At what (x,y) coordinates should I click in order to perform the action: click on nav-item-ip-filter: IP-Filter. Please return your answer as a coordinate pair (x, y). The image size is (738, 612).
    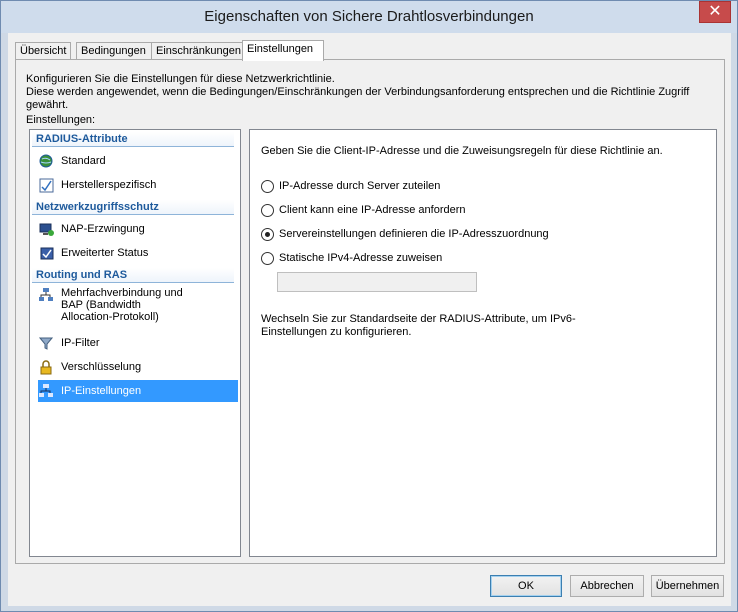
    Looking at the image, I should click on (138, 343).